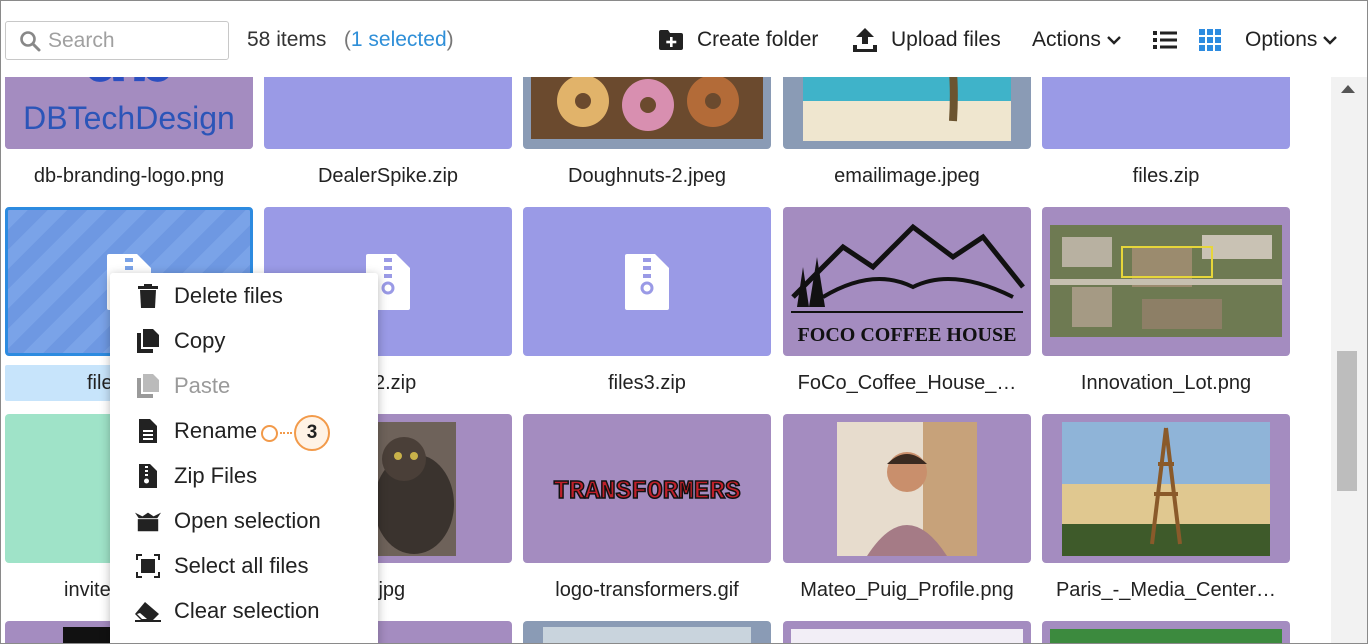  Describe the element at coordinates (216, 430) in the screenshot. I see `menu-item-label: Rename` at that location.